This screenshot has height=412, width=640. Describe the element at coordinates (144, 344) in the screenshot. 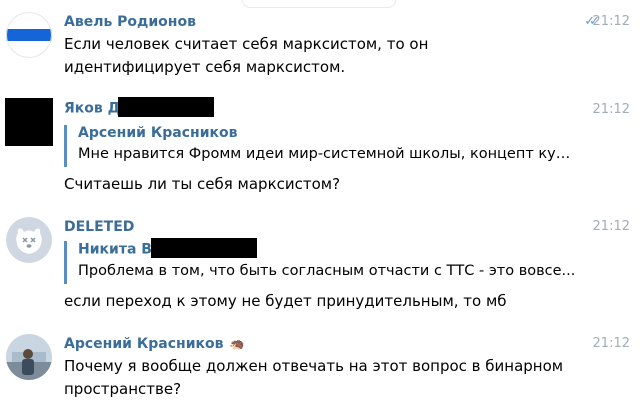

I see `author-name-text: Арсений Красников` at that location.